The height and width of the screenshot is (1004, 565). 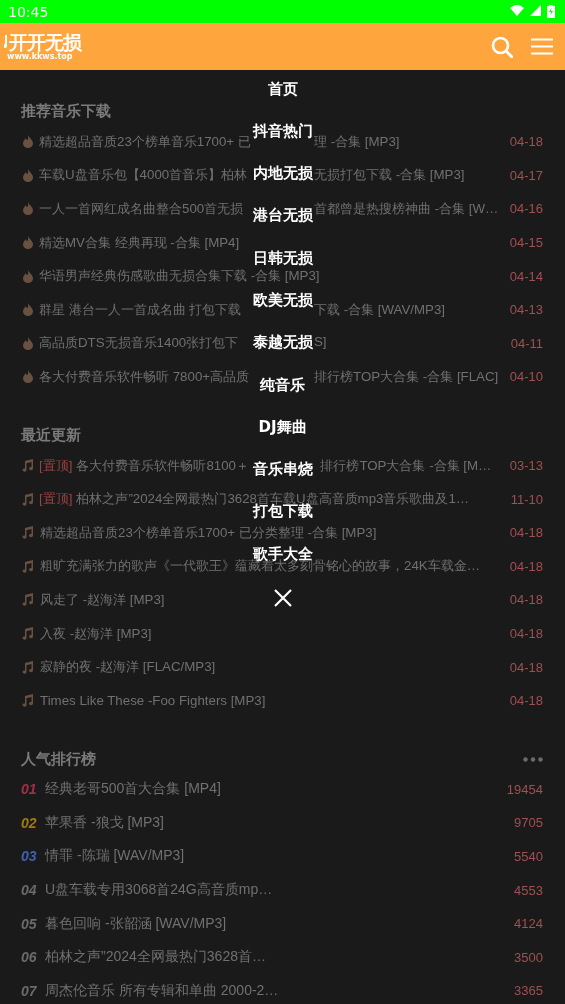 I want to click on song-title: 华语男声经典伤感歌曲无损合集下载 -合集 [MP3], so click(x=271, y=276).